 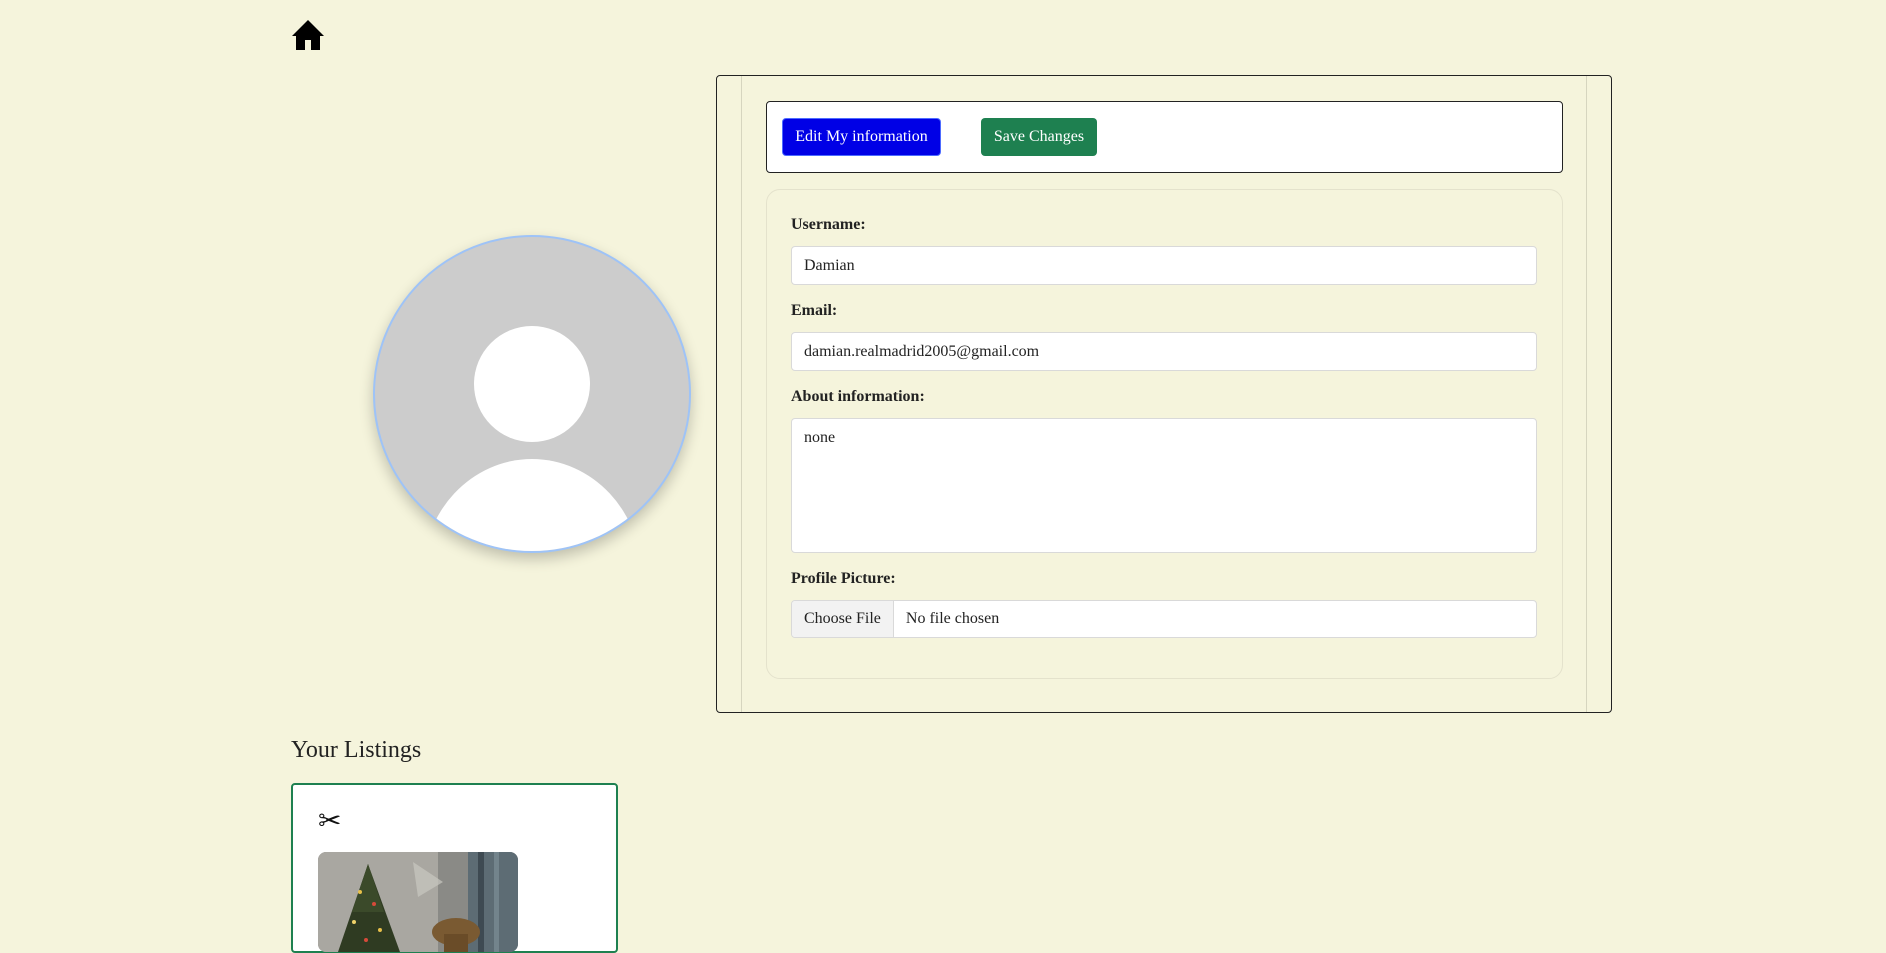 What do you see at coordinates (1164, 265) in the screenshot?
I see `username-field: Damian` at bounding box center [1164, 265].